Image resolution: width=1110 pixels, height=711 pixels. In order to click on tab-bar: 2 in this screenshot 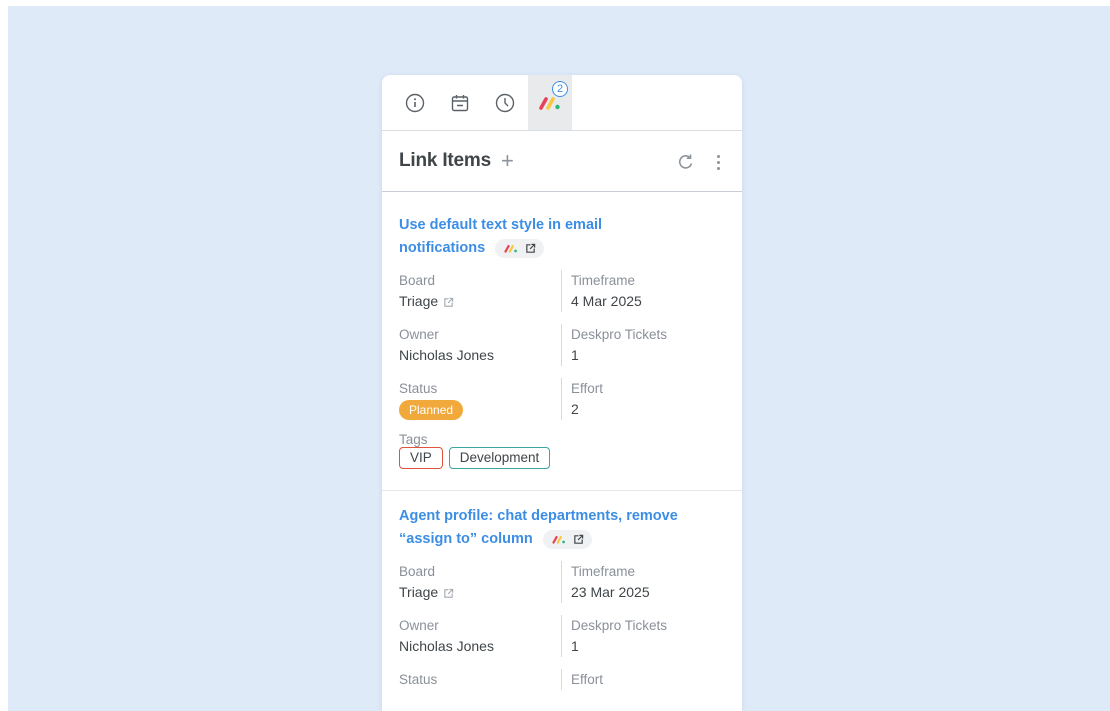, I will do `click(562, 103)`.